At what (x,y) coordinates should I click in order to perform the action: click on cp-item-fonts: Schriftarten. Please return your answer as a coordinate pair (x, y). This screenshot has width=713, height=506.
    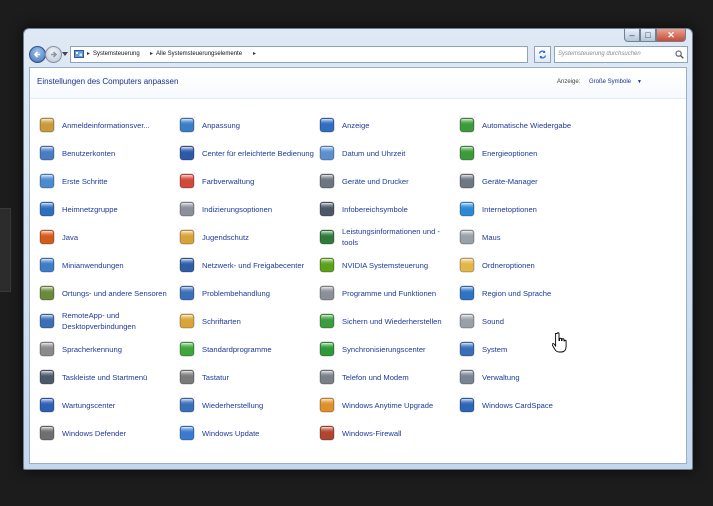
    Looking at the image, I should click on (246, 321).